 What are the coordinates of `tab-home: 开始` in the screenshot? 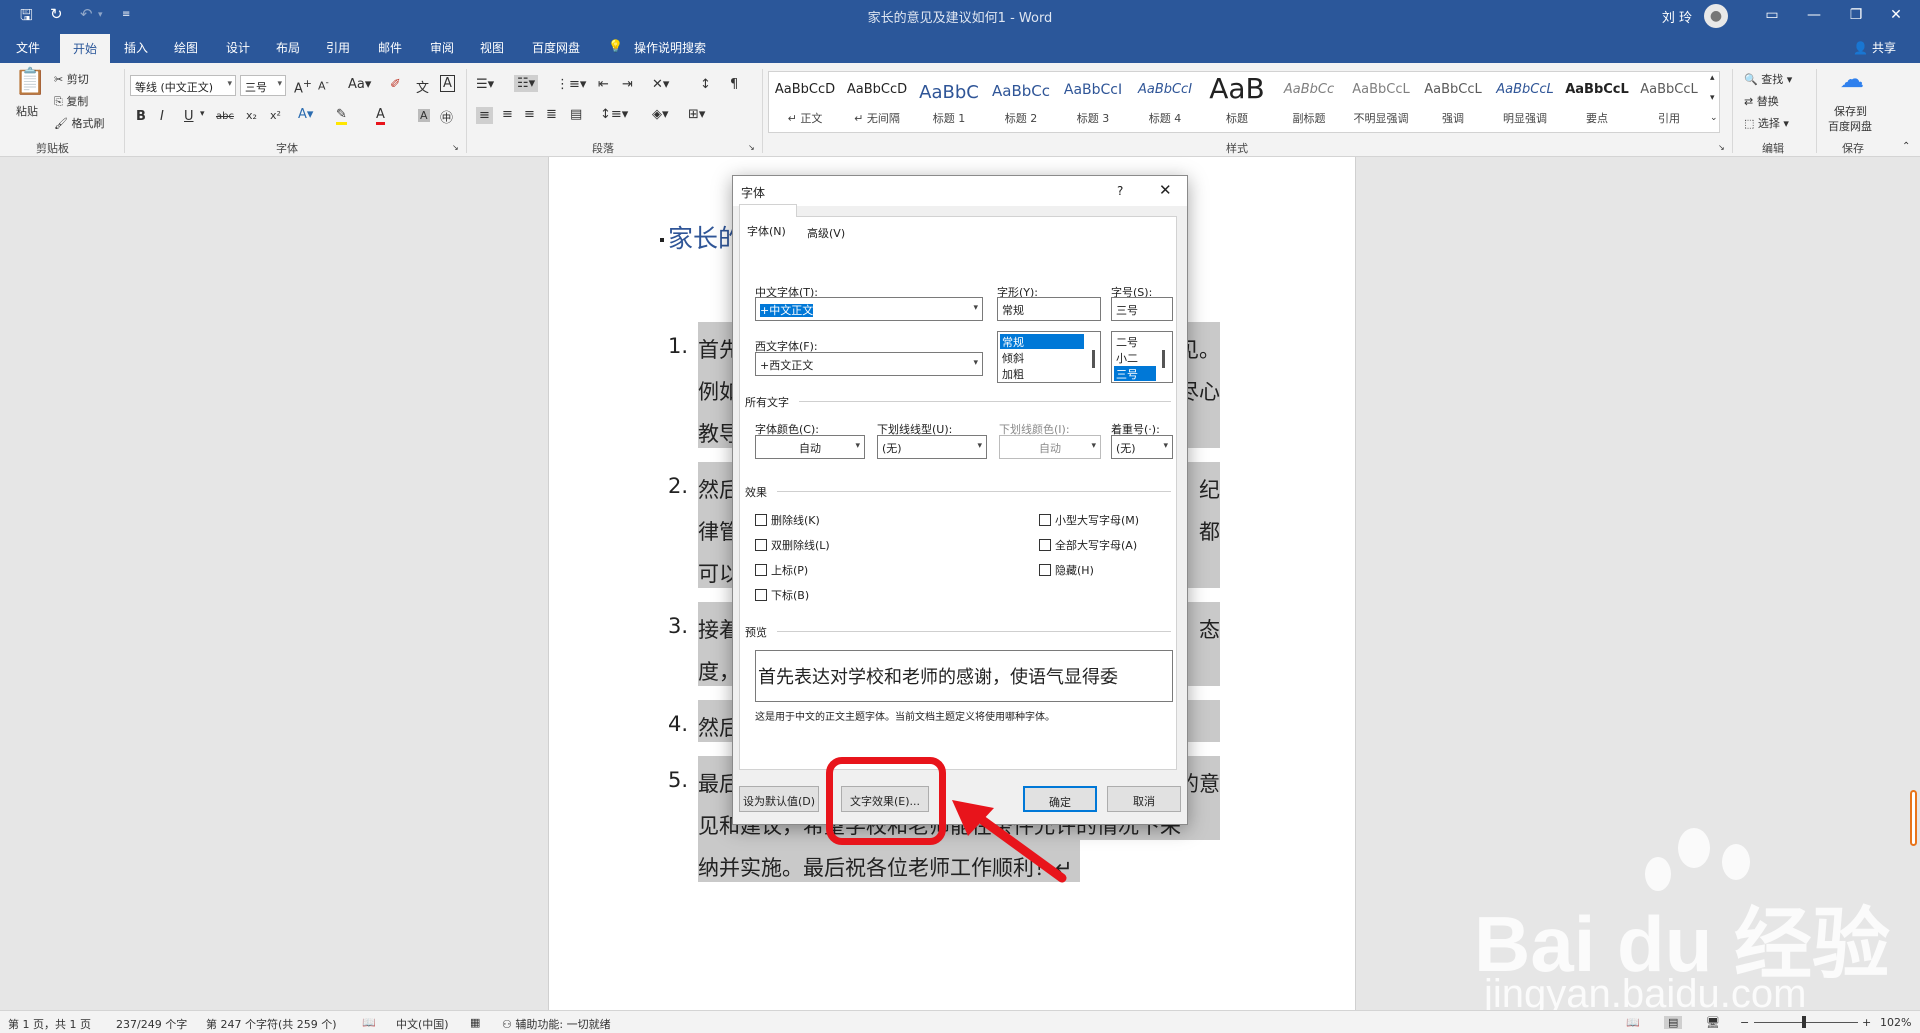 It's located at (85, 48).